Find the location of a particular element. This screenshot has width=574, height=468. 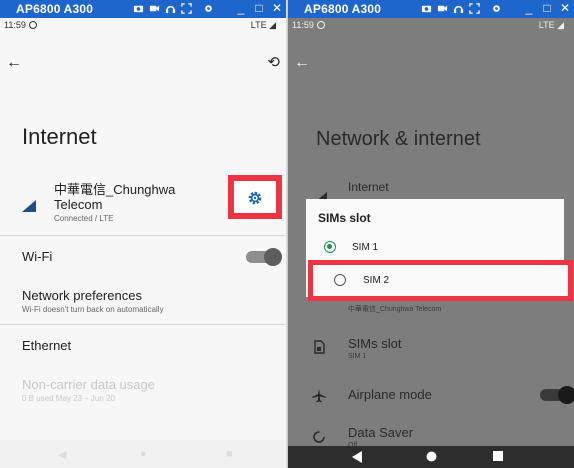

carrier-settings-highlight is located at coordinates (255, 197).